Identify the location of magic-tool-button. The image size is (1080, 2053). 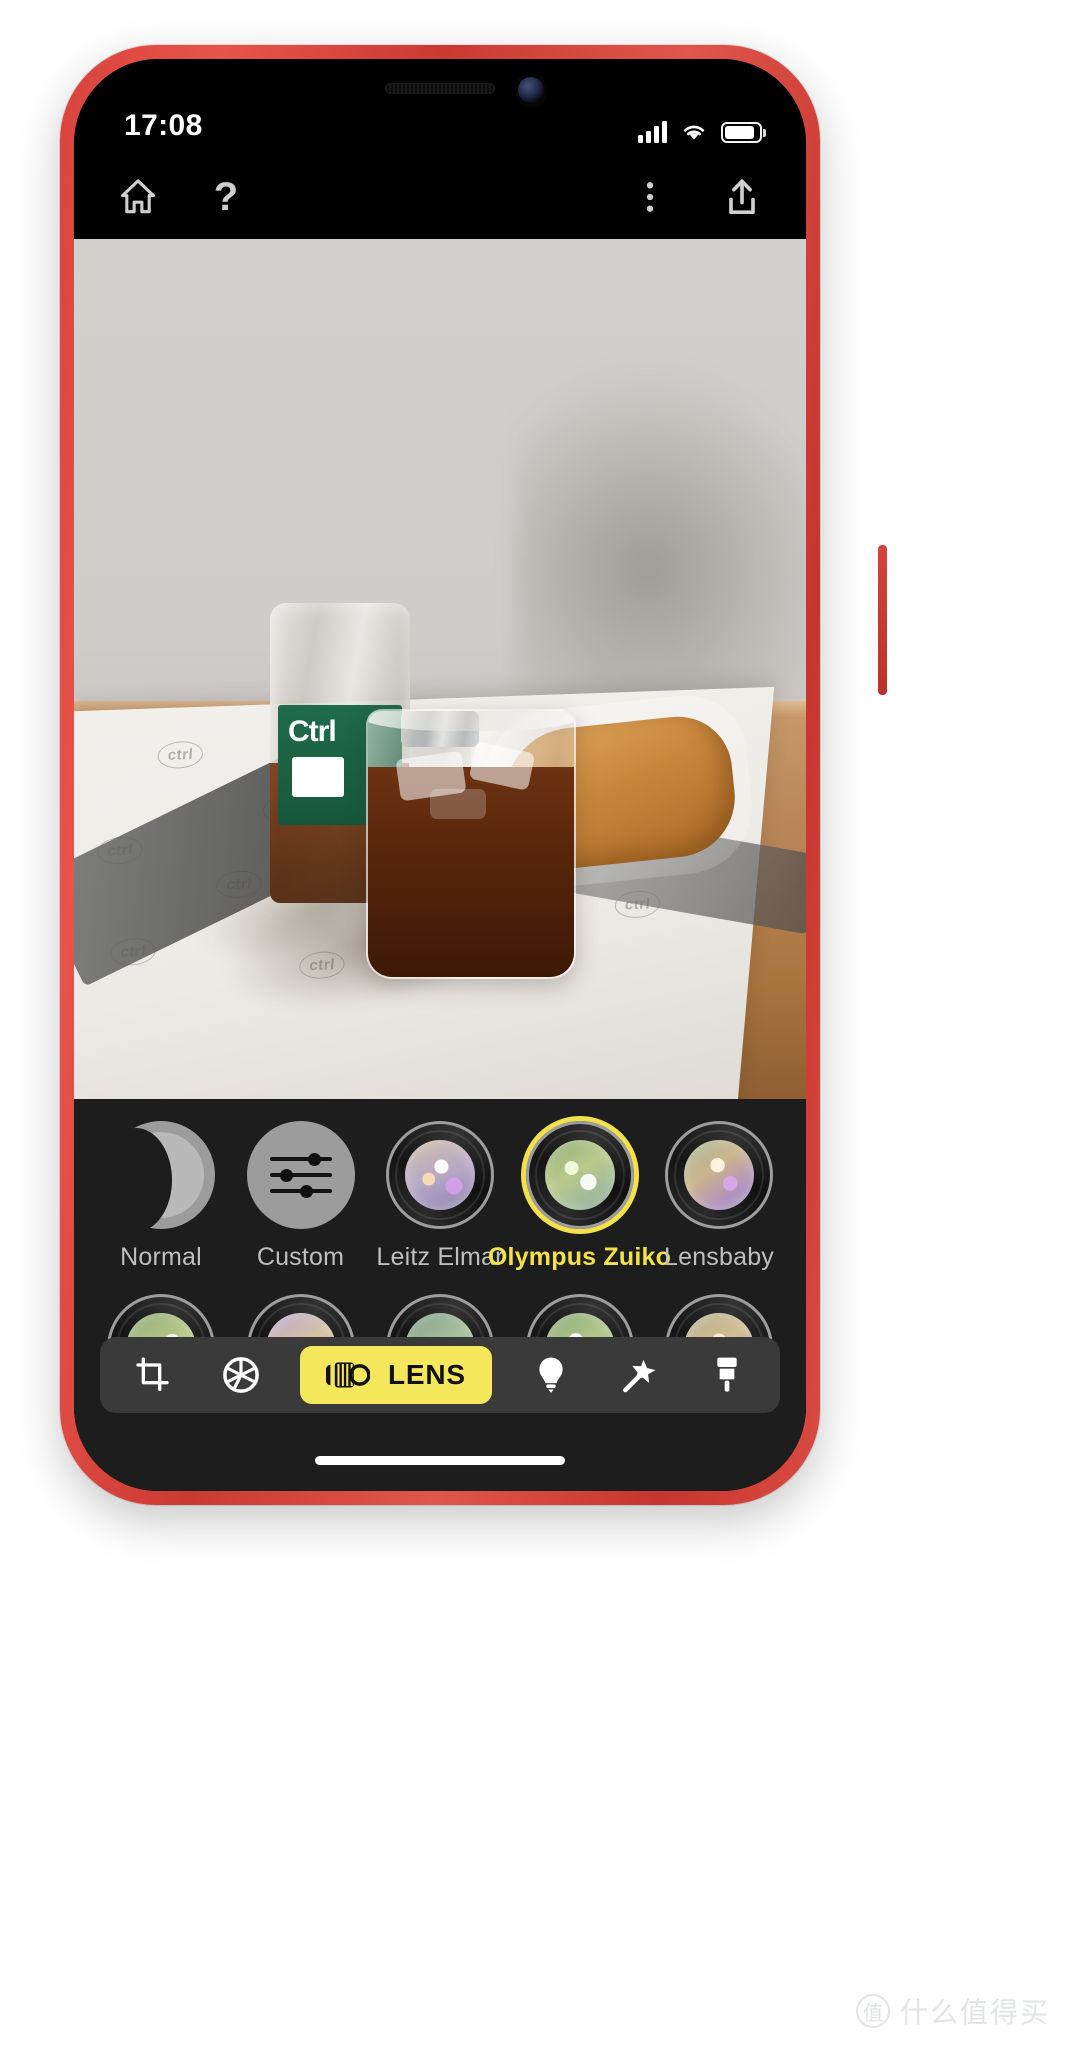
(639, 1375).